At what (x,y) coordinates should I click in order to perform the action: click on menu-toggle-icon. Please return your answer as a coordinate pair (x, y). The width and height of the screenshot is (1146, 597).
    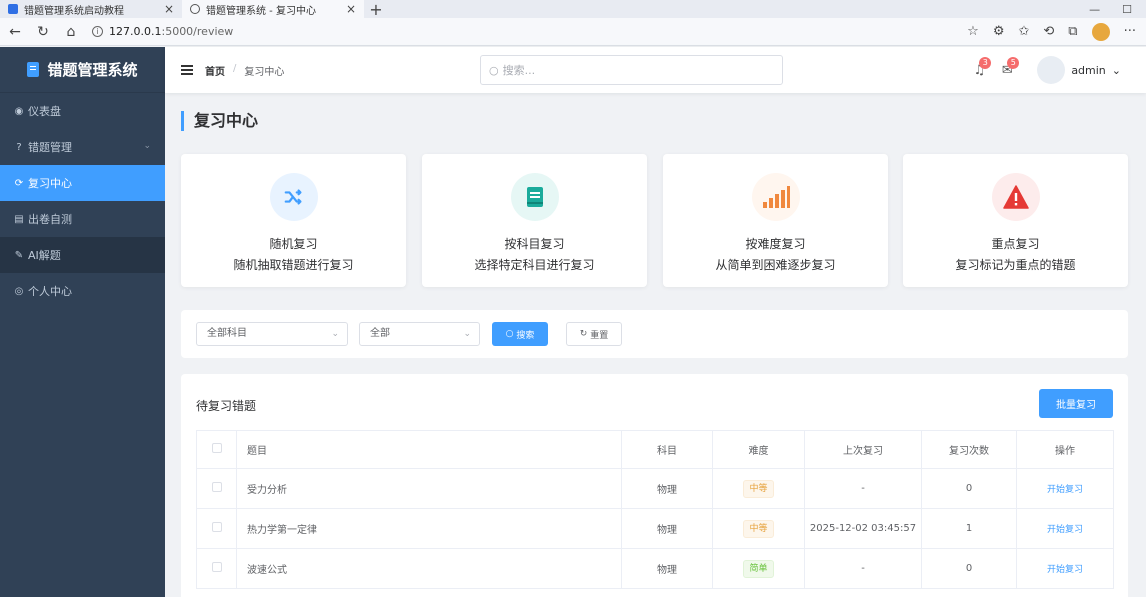
    Looking at the image, I should click on (187, 70).